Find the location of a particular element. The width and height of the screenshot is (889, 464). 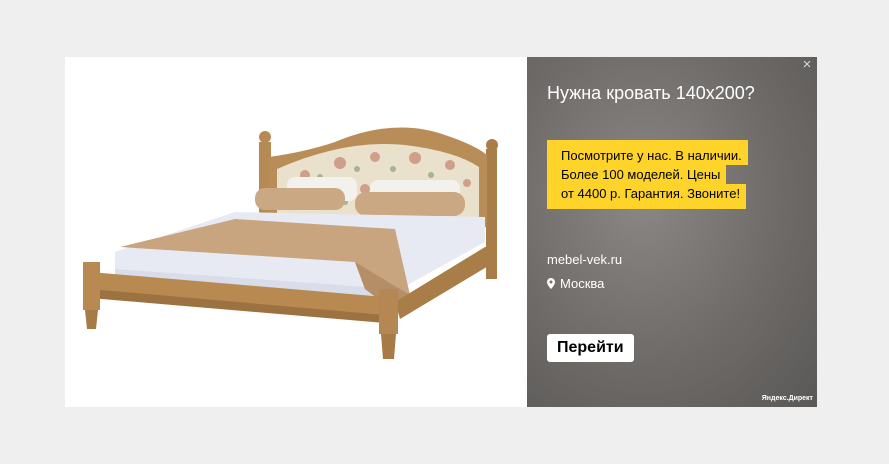

map-pin-icon is located at coordinates (551, 283).